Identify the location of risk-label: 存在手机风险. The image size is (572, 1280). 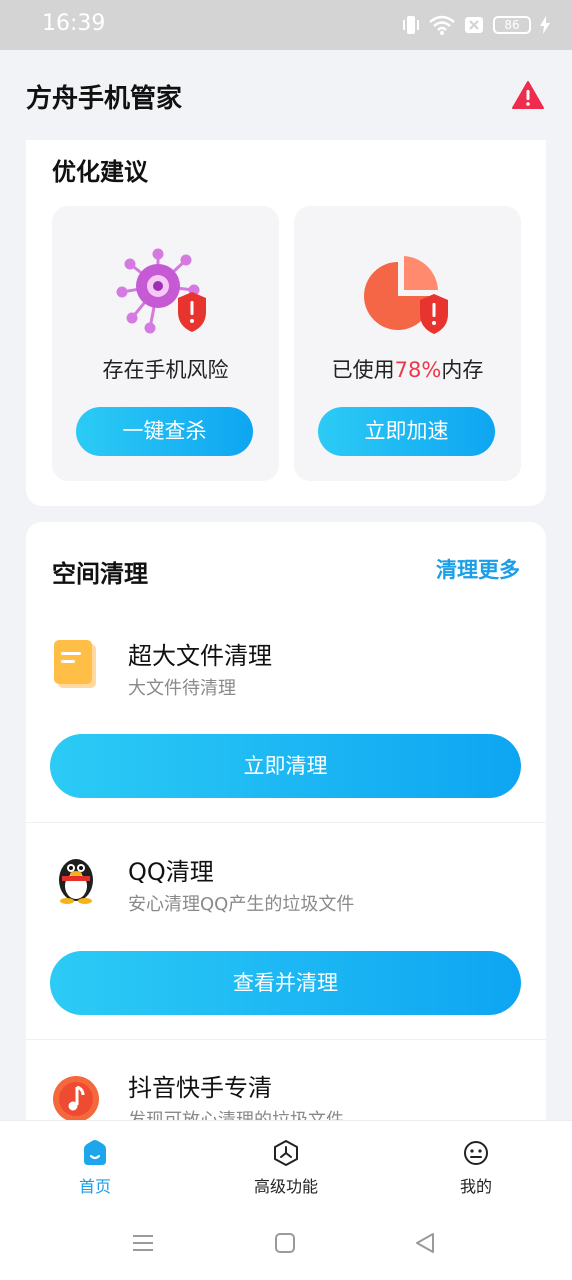
(165, 370).